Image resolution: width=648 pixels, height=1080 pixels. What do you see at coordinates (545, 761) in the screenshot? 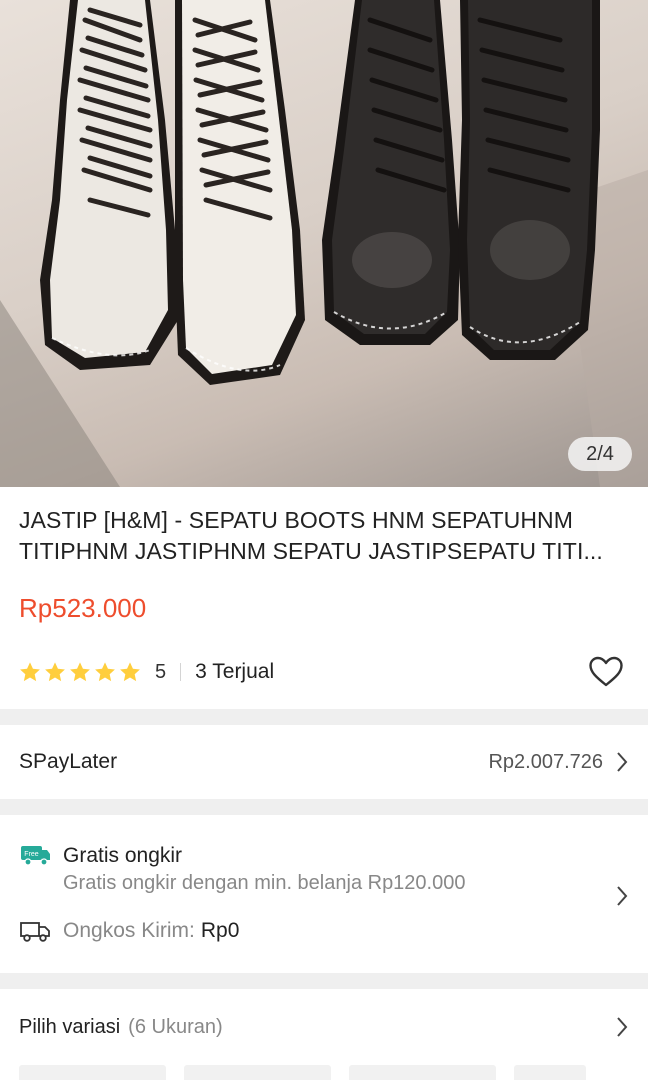
I see `spaylater-amount: Rp2.007.726` at bounding box center [545, 761].